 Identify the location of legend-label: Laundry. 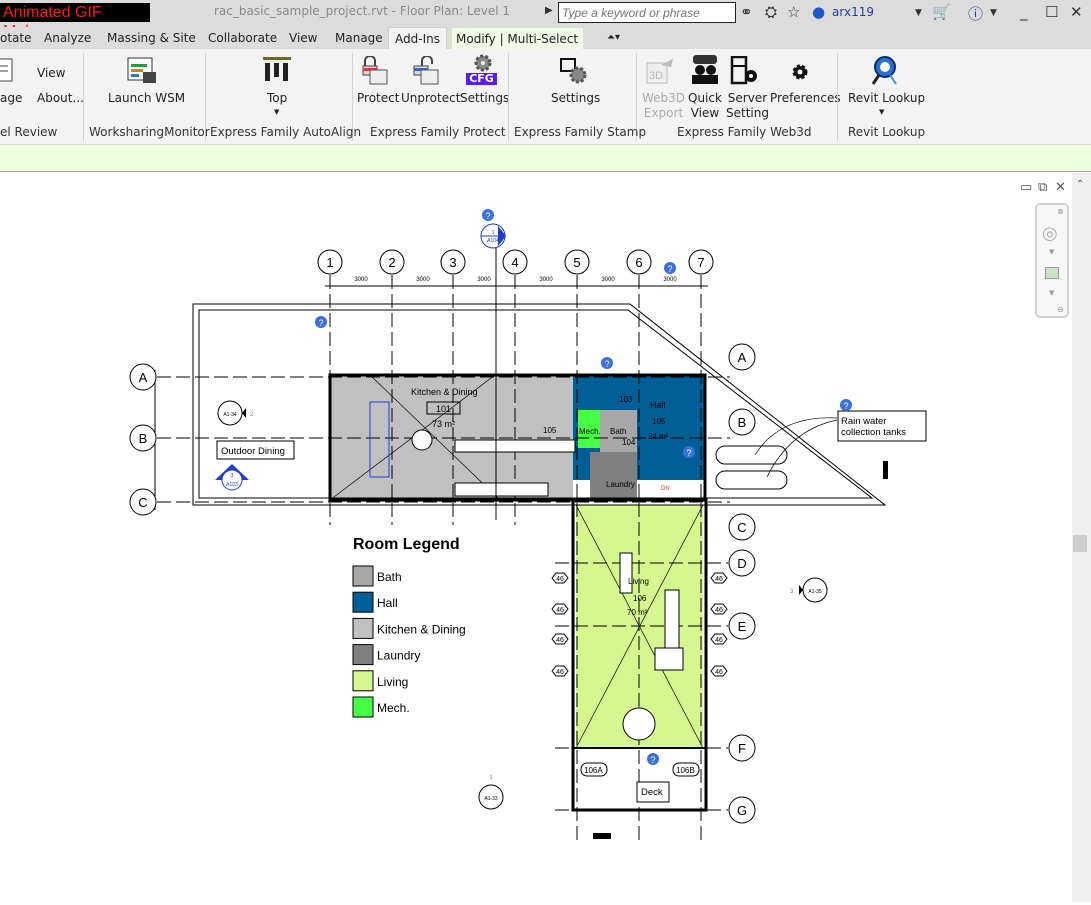
(398, 656).